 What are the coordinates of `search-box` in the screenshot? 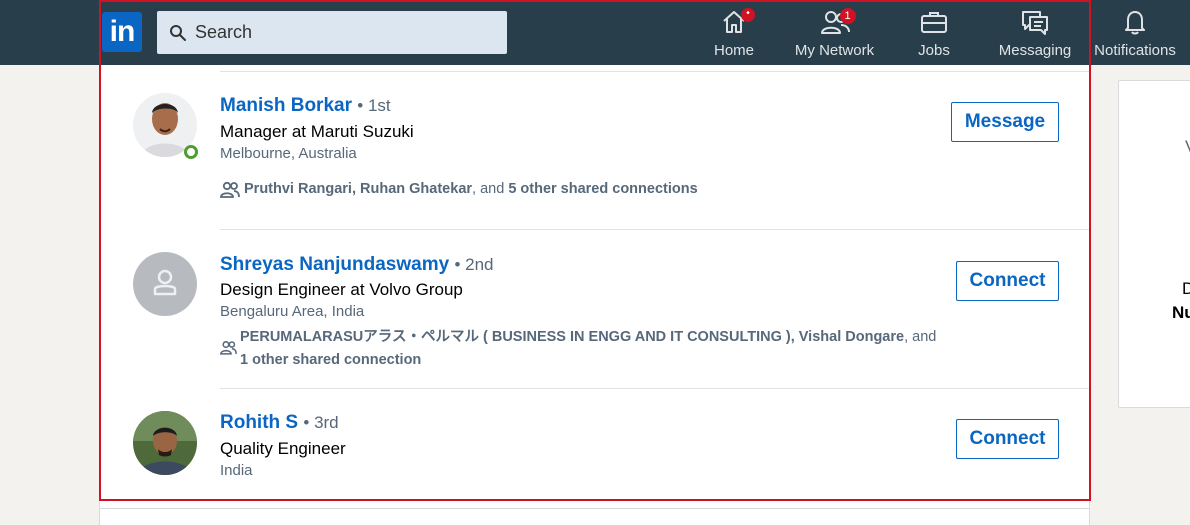 It's located at (332, 32).